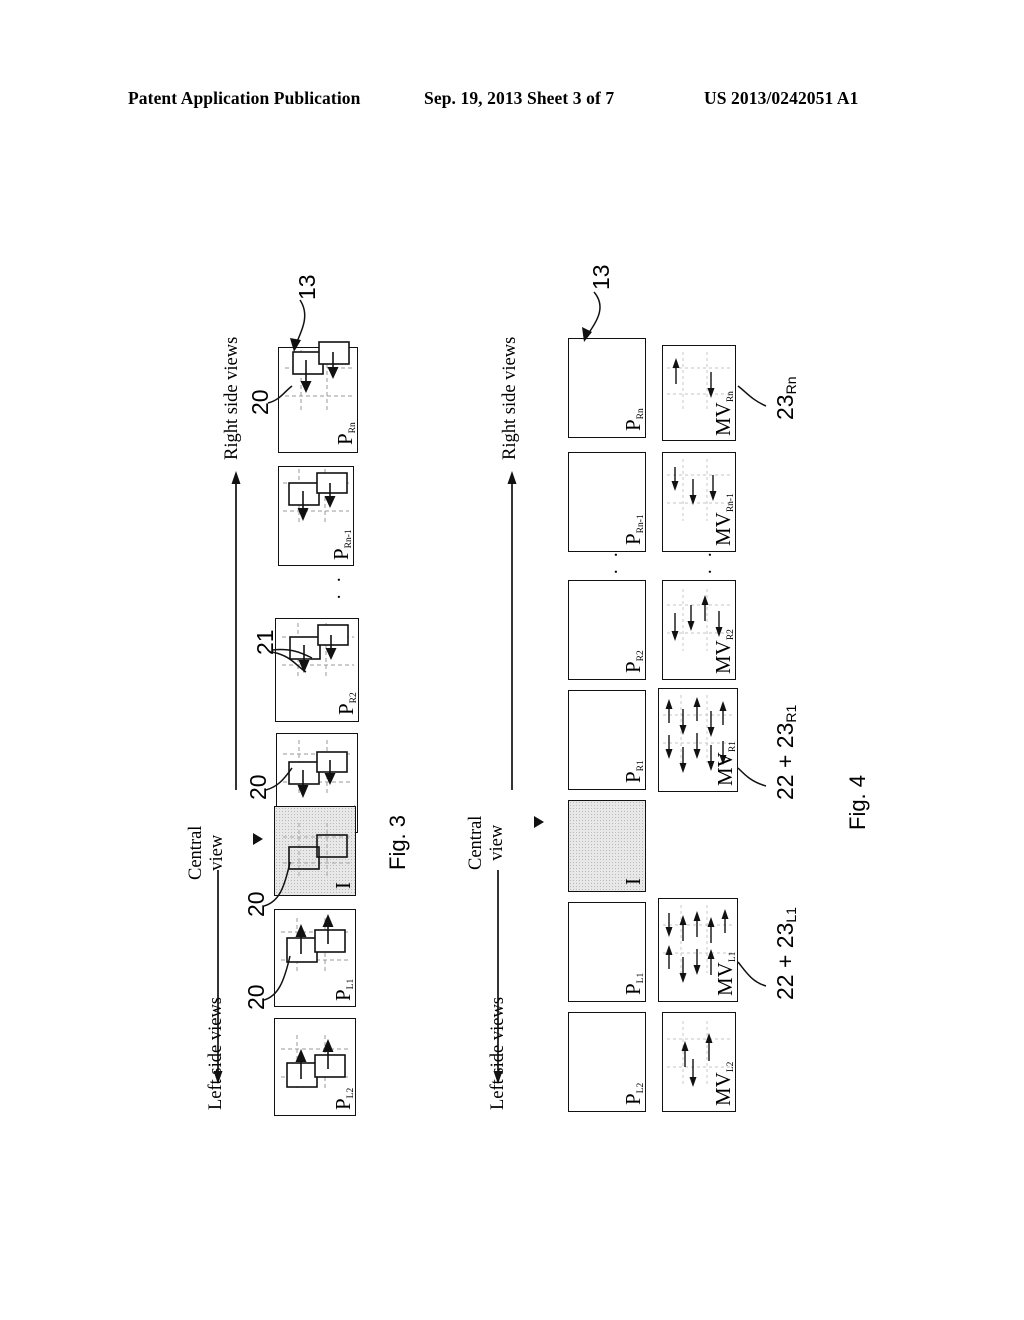  Describe the element at coordinates (699, 1062) in the screenshot. I see `fig4-frame-mv-l2: MVL2` at that location.